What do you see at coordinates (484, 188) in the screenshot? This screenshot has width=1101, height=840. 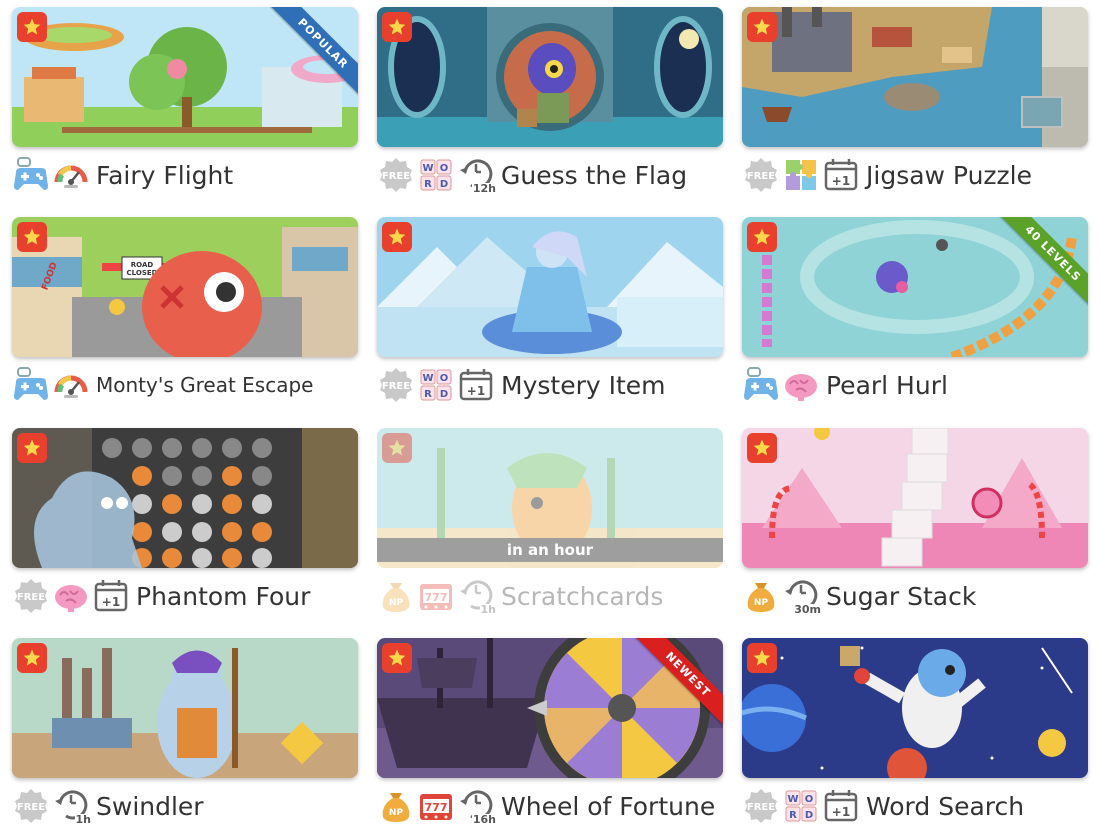 I see `timer-label: 12h` at bounding box center [484, 188].